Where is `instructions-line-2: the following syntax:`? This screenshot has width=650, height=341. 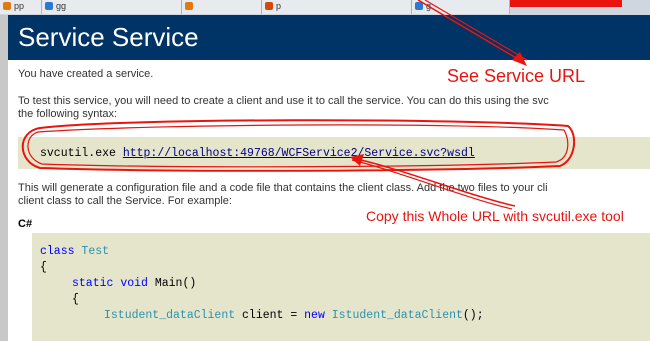 instructions-line-2: the following syntax: is located at coordinates (68, 114).